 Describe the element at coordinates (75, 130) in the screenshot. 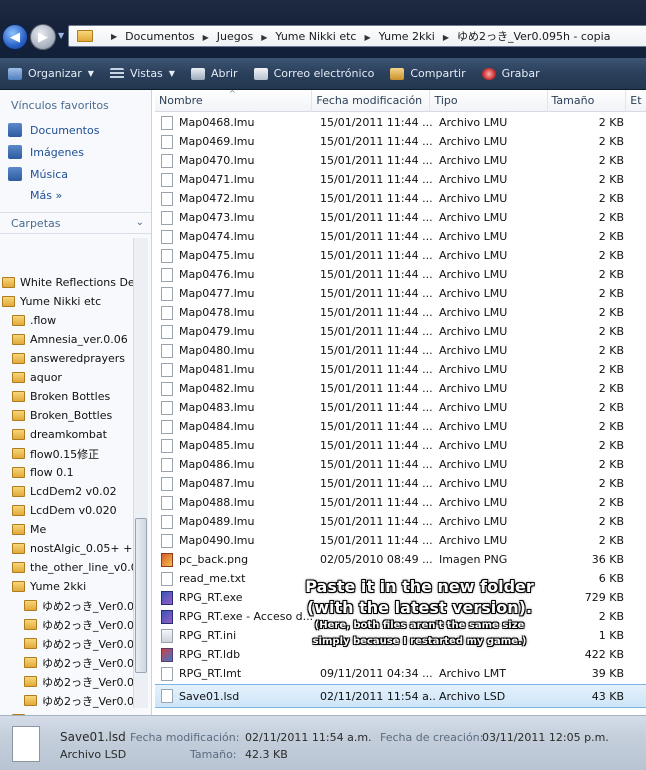

I see `favorite-link-documents: Documentos` at that location.